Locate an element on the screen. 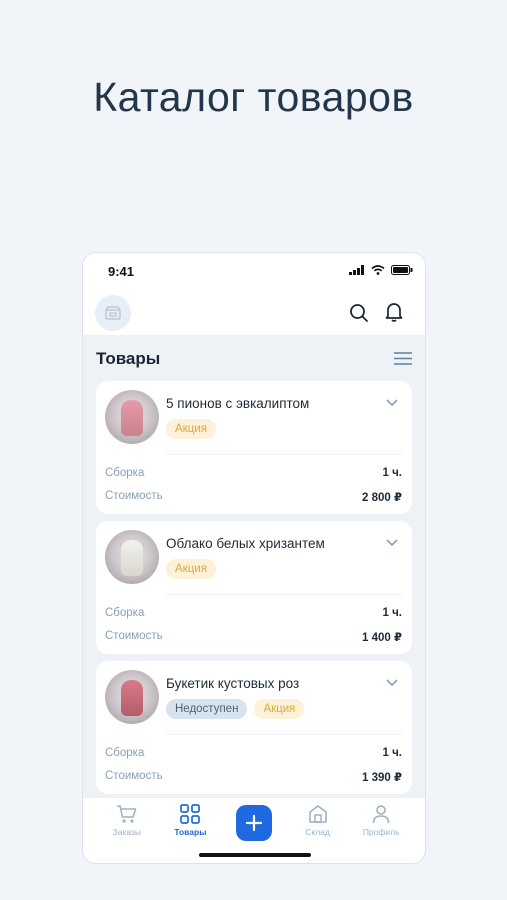  grid-icon is located at coordinates (190, 814).